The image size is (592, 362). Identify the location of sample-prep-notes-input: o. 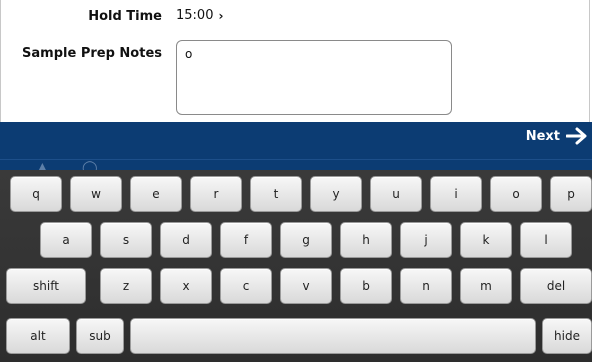
(314, 77).